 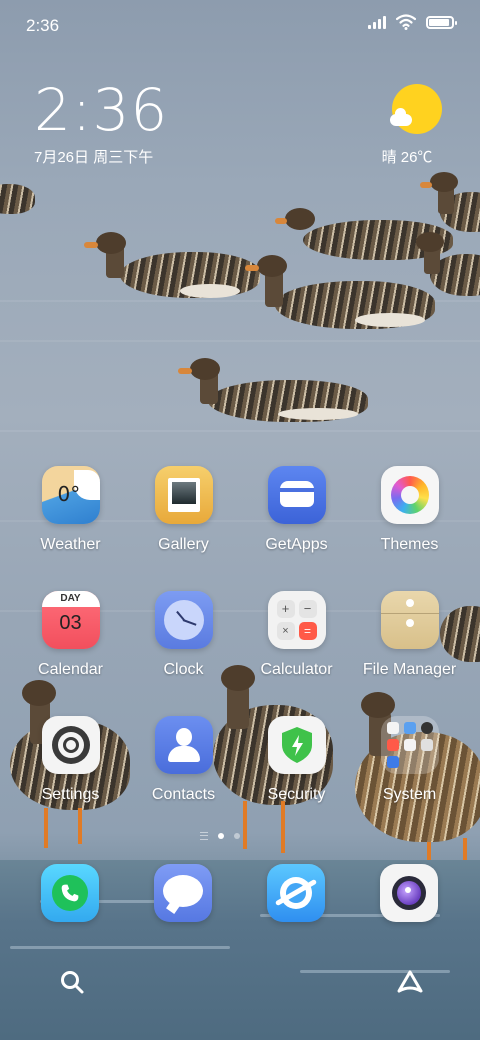 I want to click on app-label: Calendar, so click(x=70, y=669).